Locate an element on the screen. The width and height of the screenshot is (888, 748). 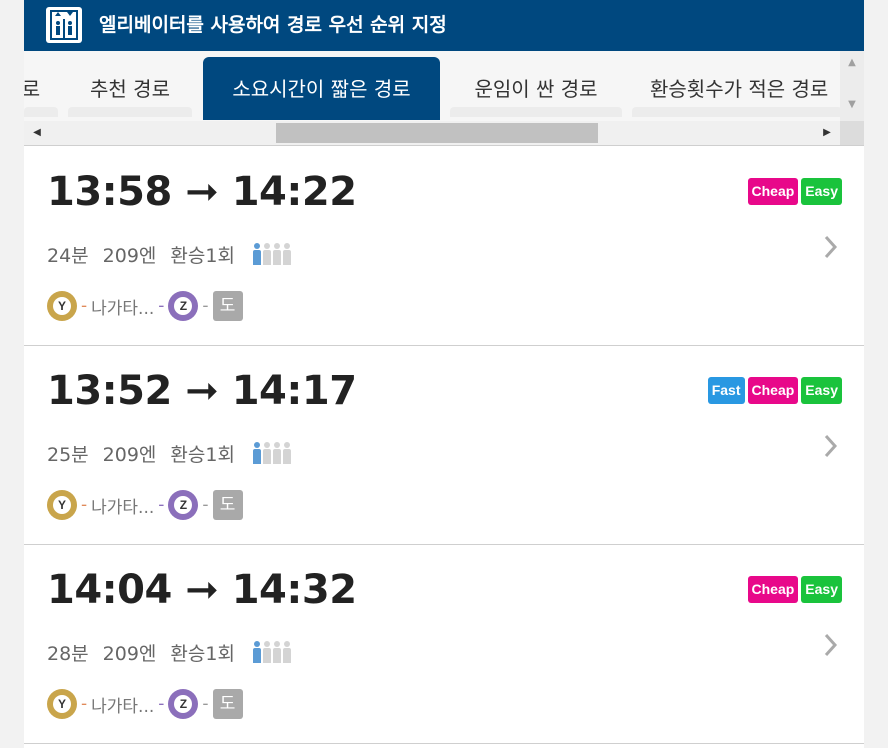
header-bar: 엘리베이터를 사용하여 경로 우선 순위 지정 is located at coordinates (444, 25).